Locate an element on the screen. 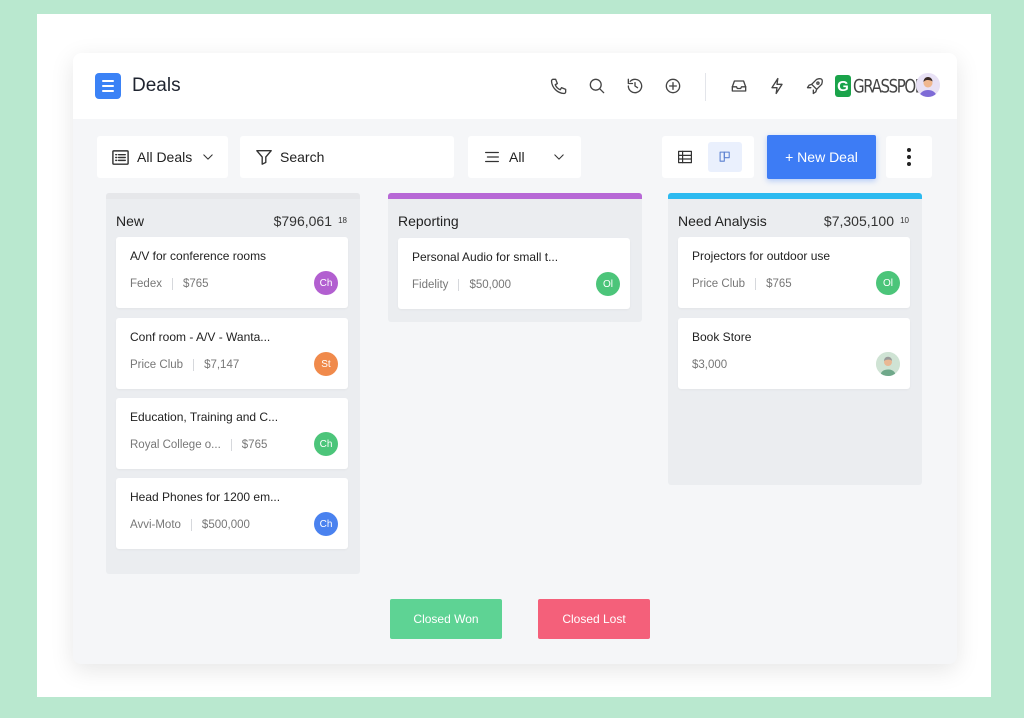 The width and height of the screenshot is (1024, 718). table-icon is located at coordinates (685, 157).